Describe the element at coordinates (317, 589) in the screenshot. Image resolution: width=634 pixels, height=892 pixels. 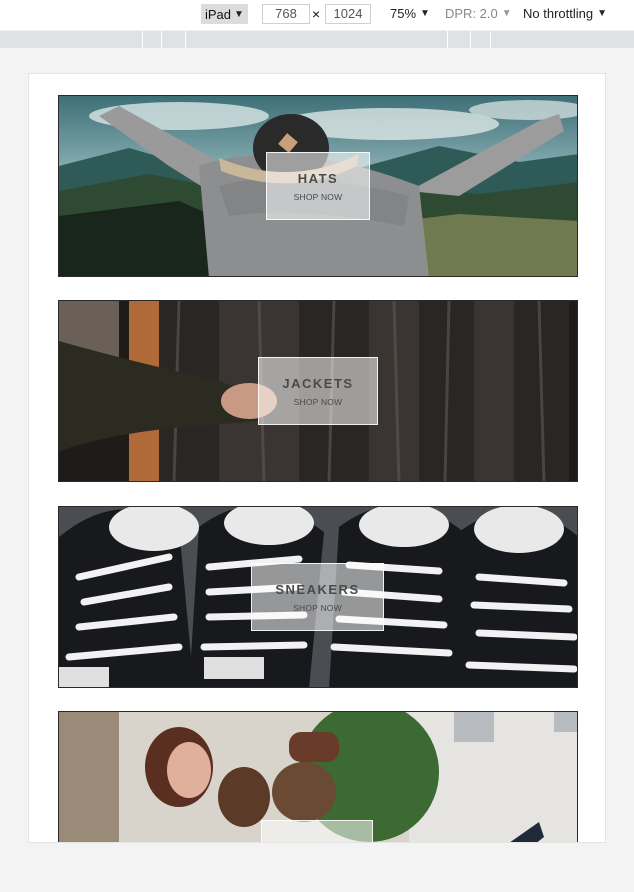
I see `banner-title: SNEAKERS` at that location.